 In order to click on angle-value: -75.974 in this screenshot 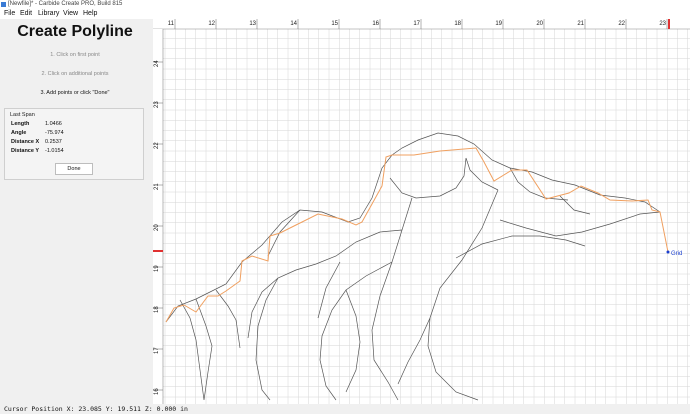, I will do `click(54, 133)`.